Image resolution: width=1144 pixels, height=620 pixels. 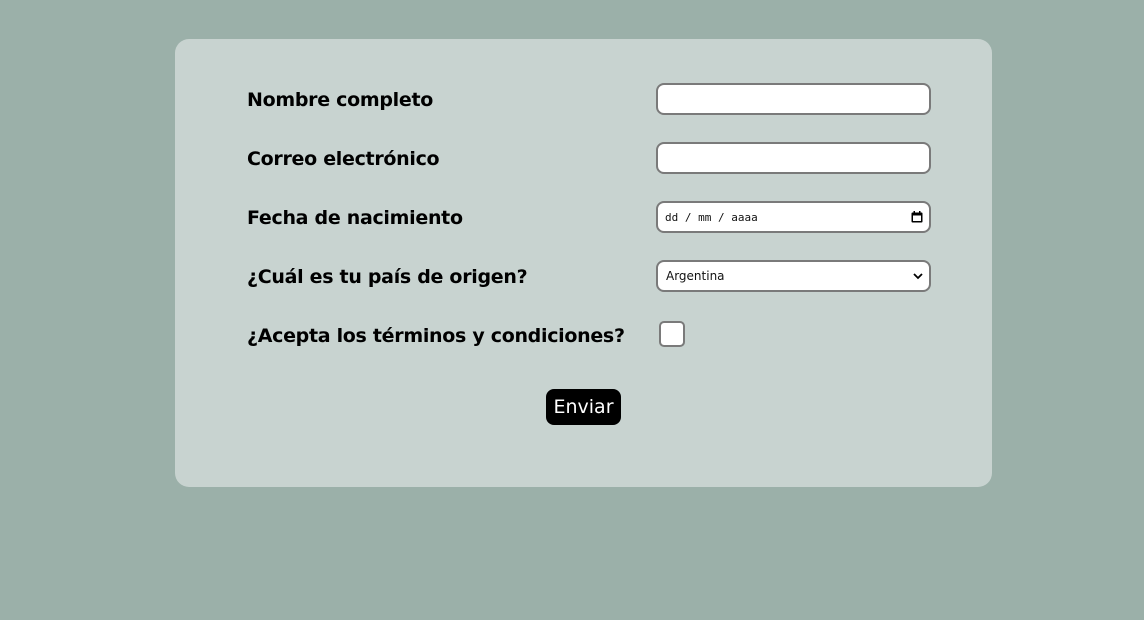 I want to click on row-birthdate: Fecha de nacimiento dd / mm / aaaa, so click(x=583, y=218).